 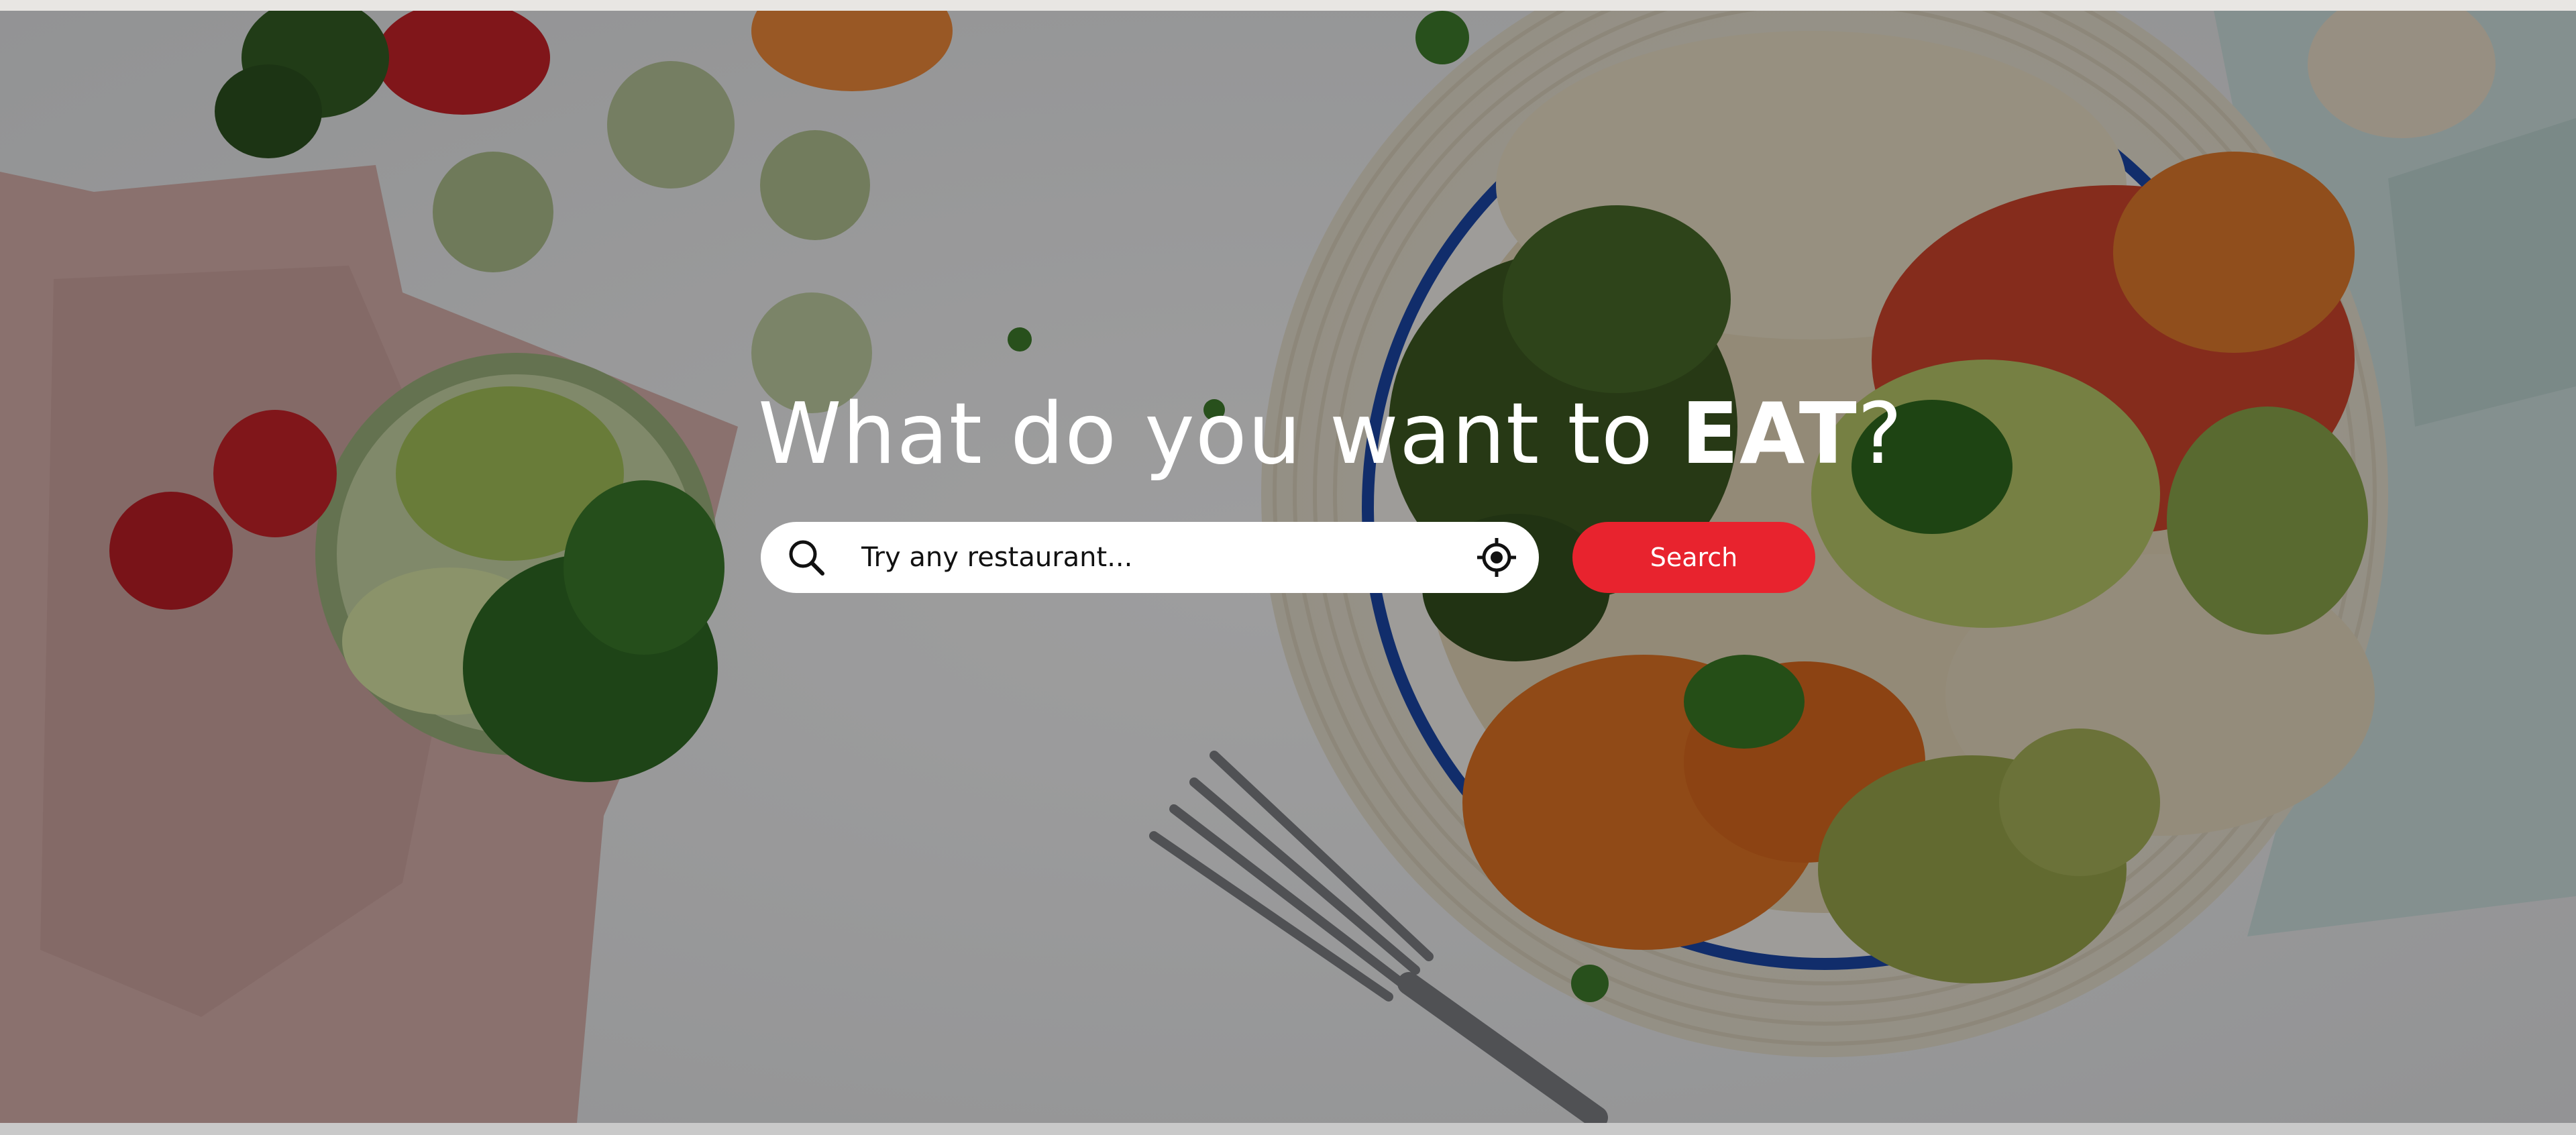 What do you see at coordinates (1496, 557) in the screenshot?
I see `crosshair-location-icon` at bounding box center [1496, 557].